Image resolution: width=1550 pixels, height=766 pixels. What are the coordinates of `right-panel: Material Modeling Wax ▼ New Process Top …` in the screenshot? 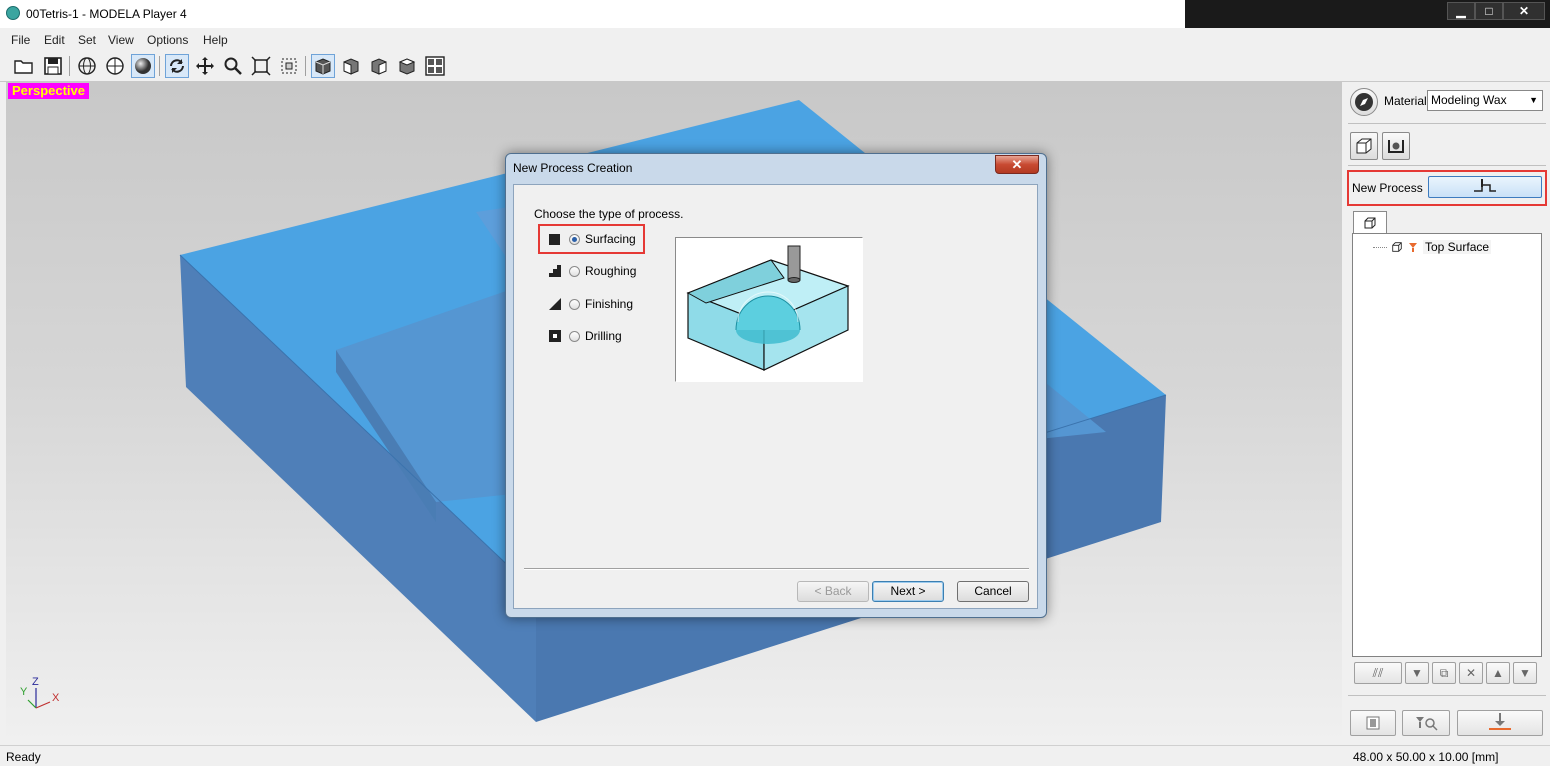 It's located at (1447, 413).